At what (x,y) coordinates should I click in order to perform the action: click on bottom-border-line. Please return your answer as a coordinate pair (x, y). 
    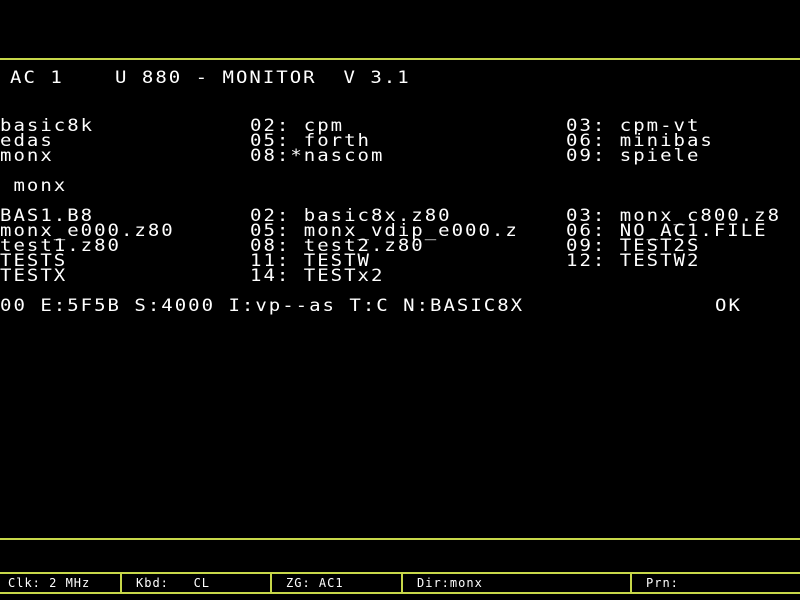
    Looking at the image, I should click on (400, 539).